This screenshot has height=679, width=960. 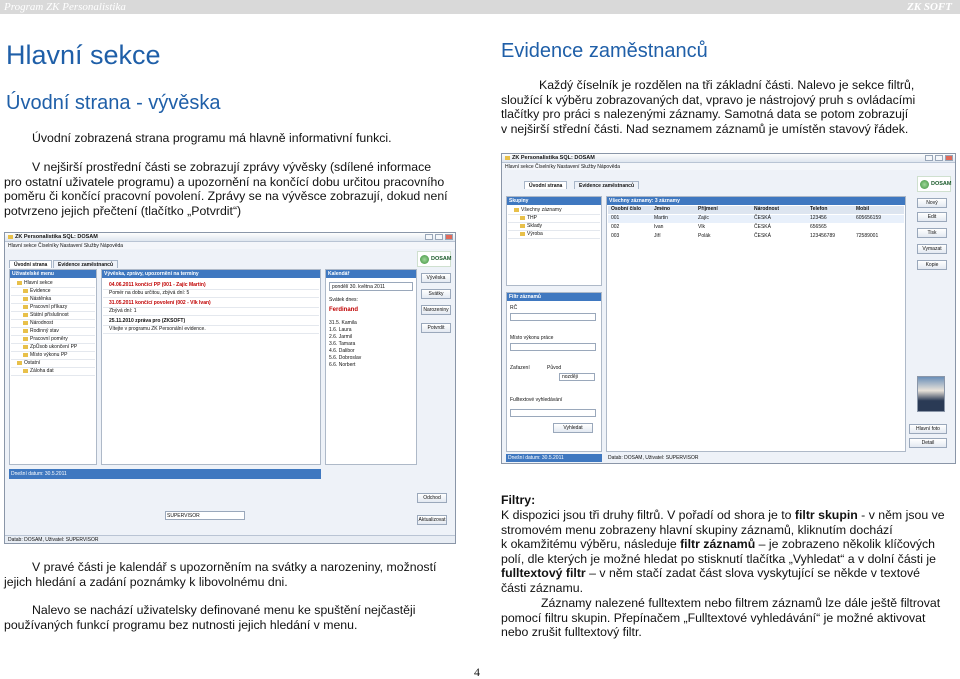 What do you see at coordinates (532, 338) in the screenshot?
I see `filter-label: Místo výkonu práce` at bounding box center [532, 338].